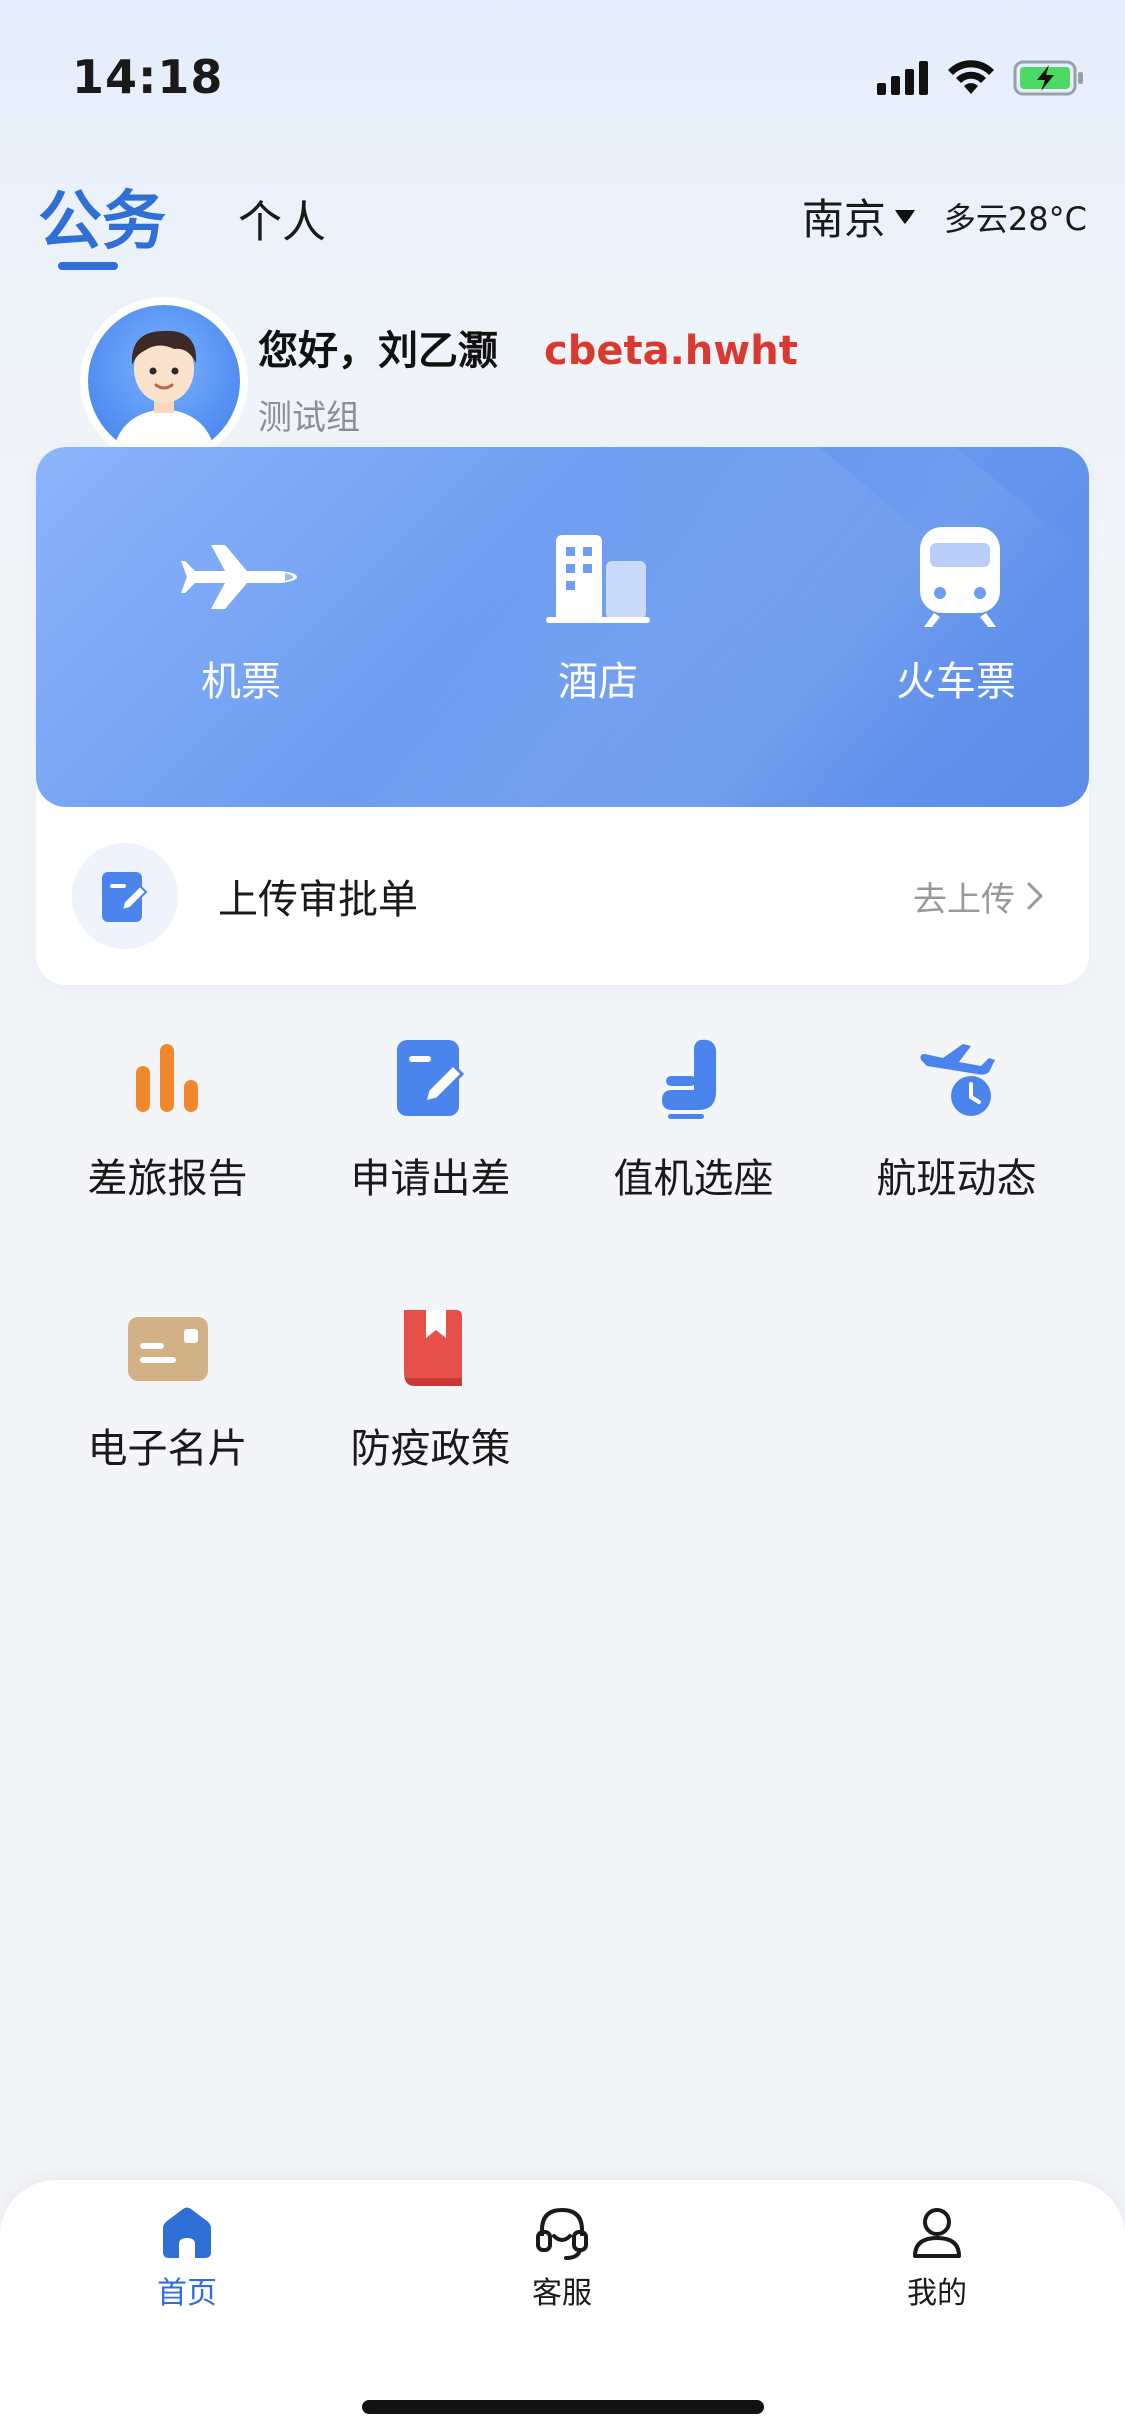 The height and width of the screenshot is (2436, 1125). I want to click on user-icon, so click(937, 2233).